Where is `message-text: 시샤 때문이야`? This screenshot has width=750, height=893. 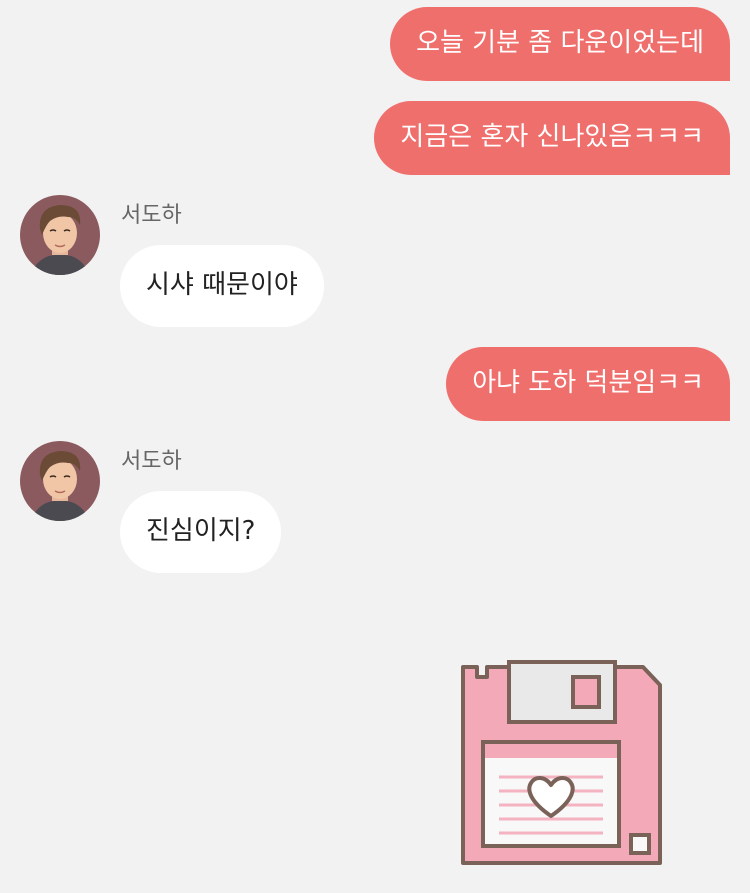 message-text: 시샤 때문이야 is located at coordinates (222, 285).